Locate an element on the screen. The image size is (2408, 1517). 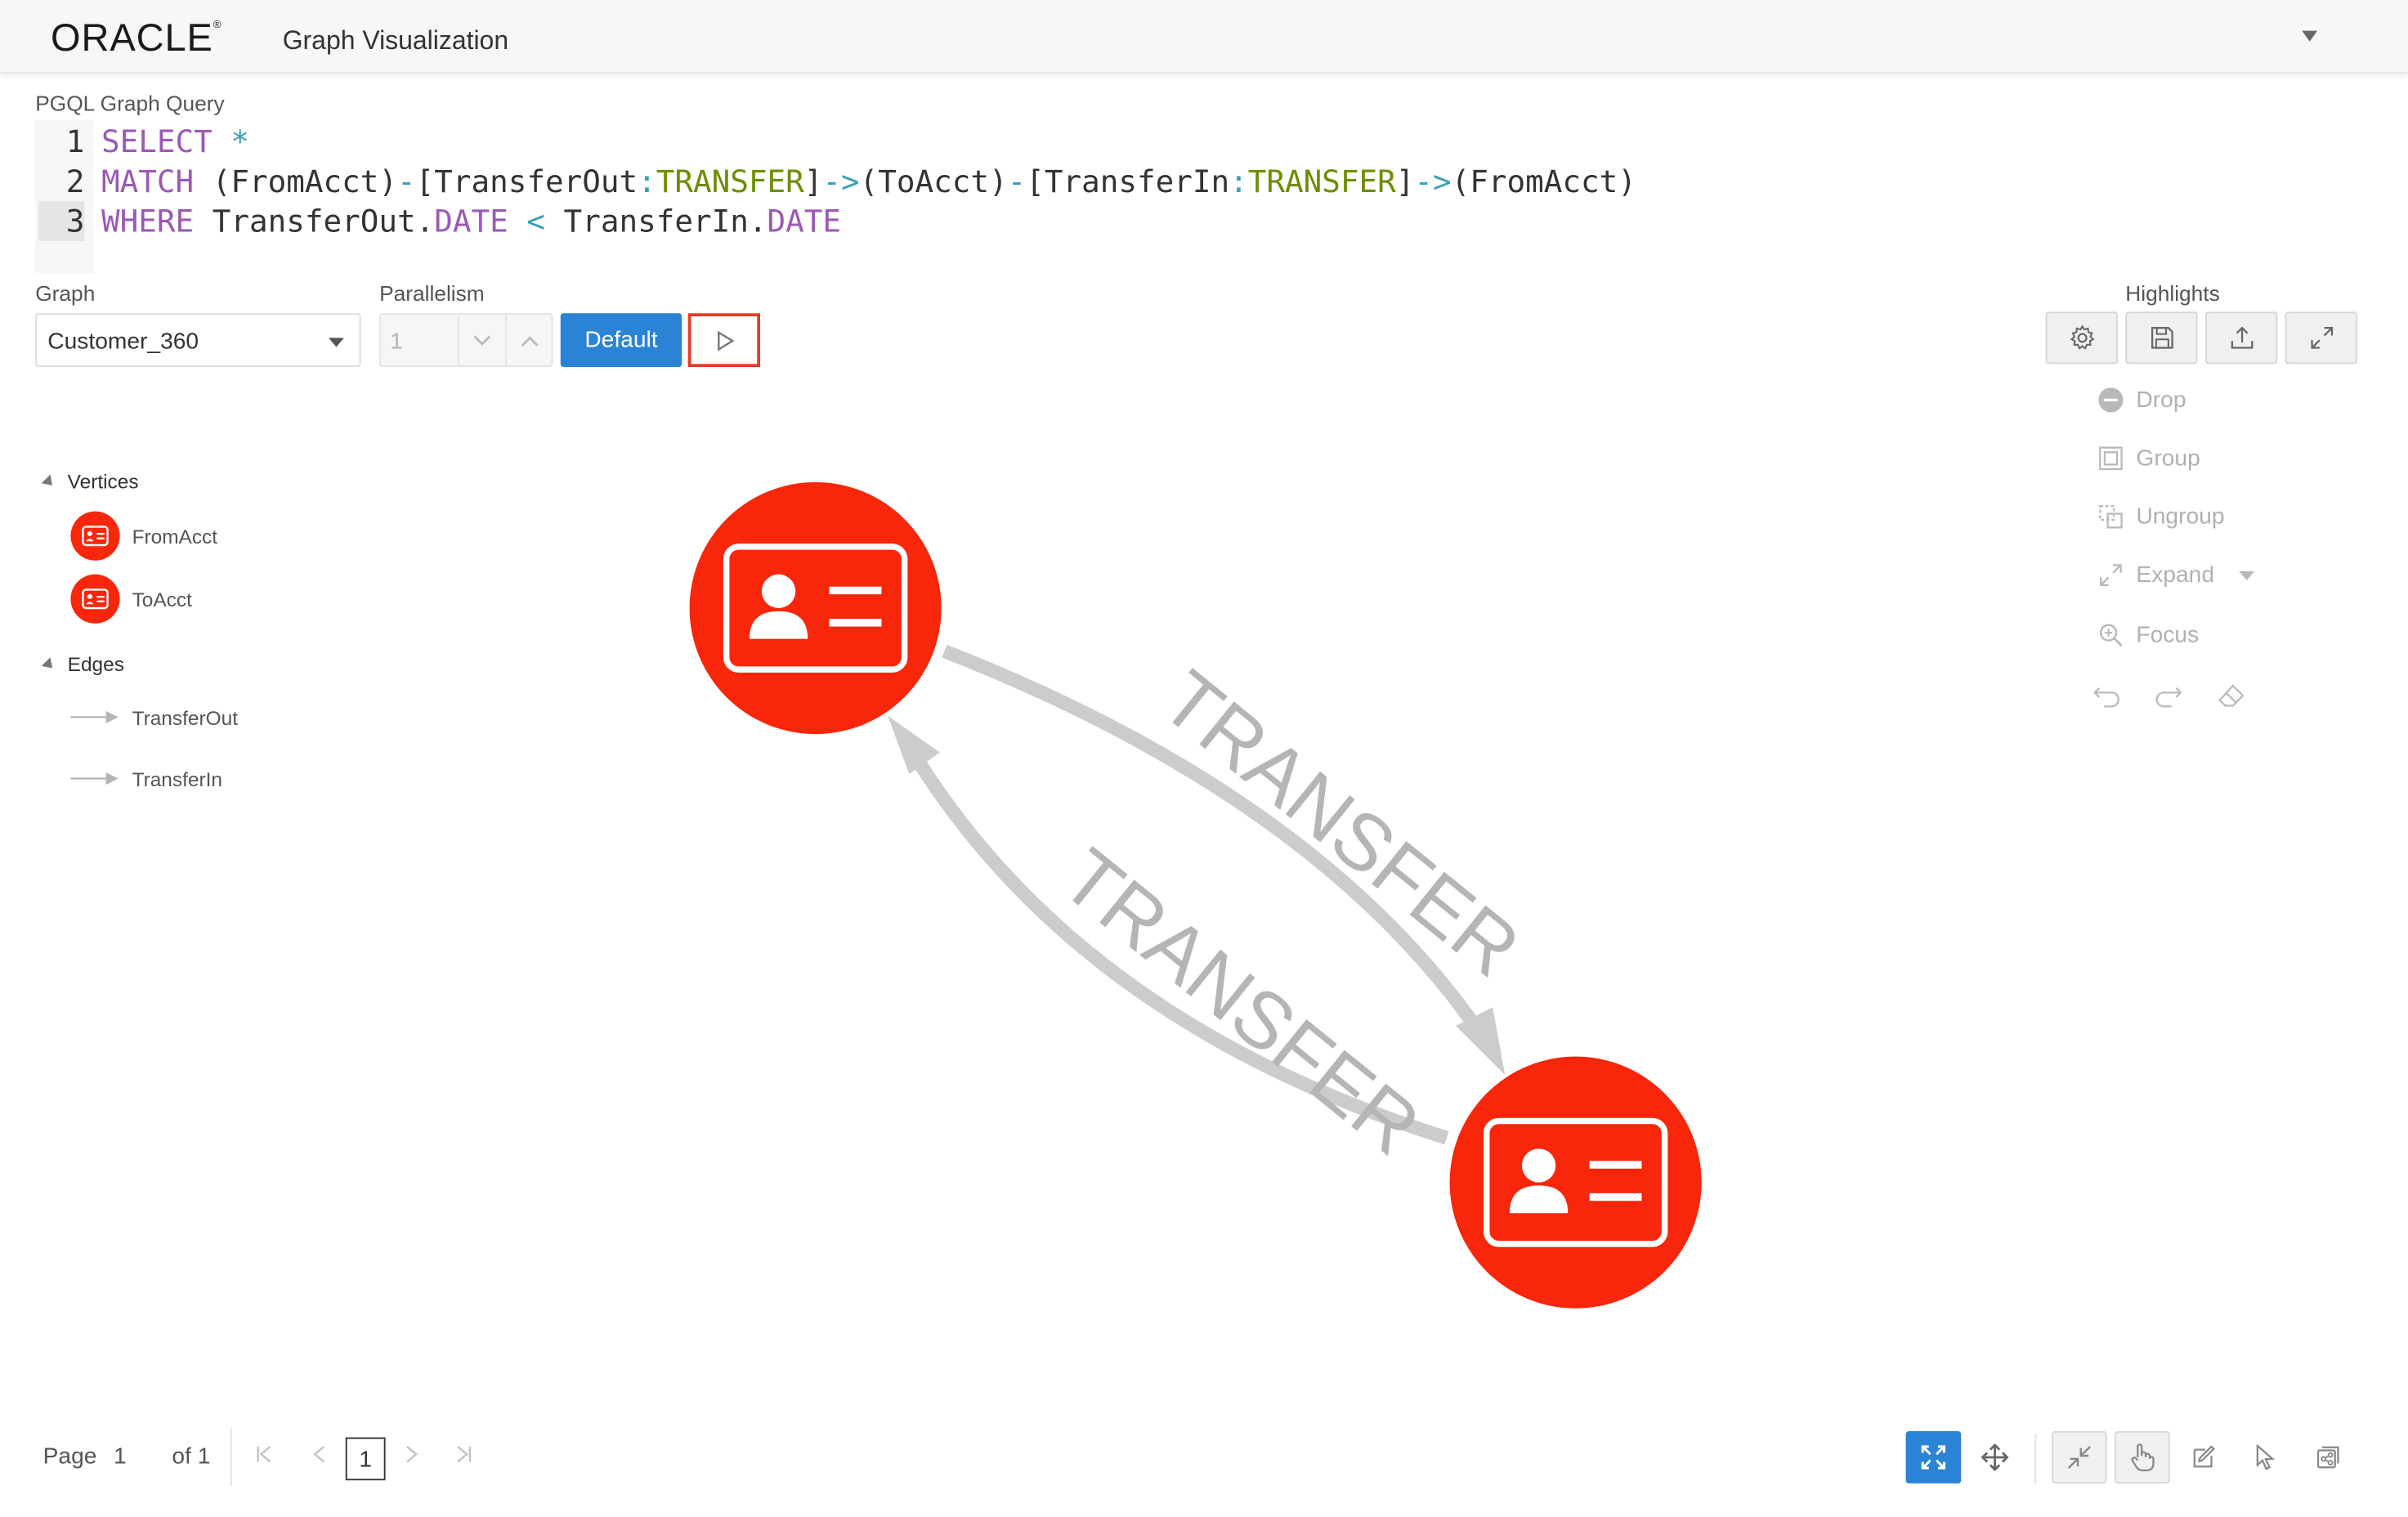
fit-to-screen-button is located at coordinates (1934, 1457).